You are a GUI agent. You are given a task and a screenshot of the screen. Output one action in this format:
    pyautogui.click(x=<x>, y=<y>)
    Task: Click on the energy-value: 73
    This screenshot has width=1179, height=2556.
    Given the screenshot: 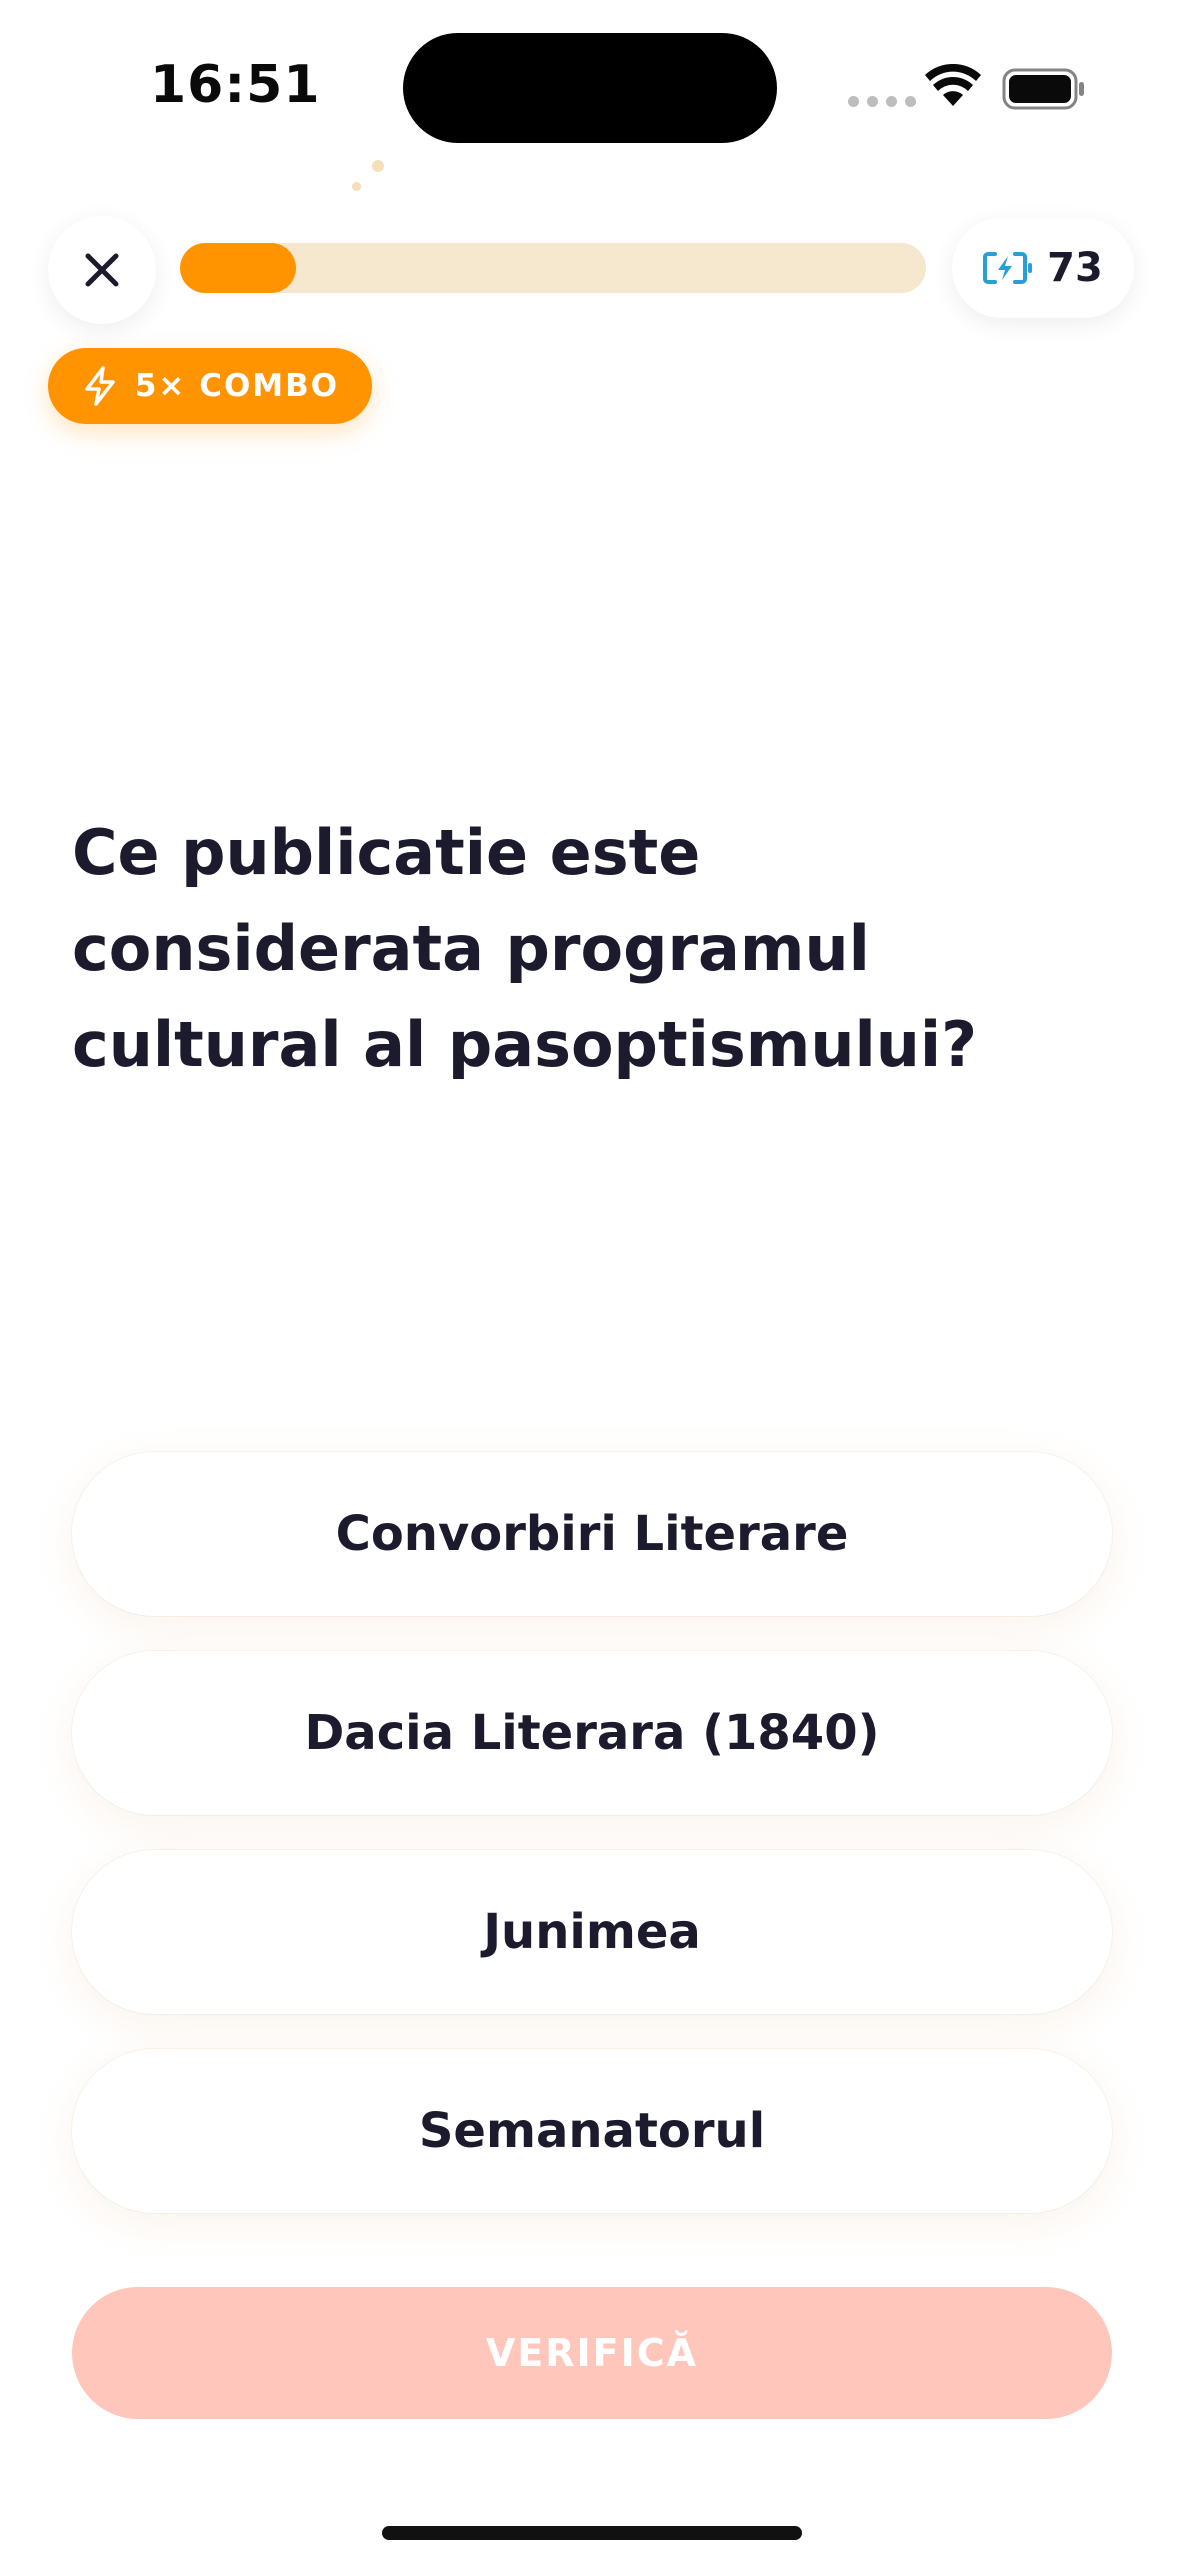 What is the action you would take?
    pyautogui.click(x=1075, y=268)
    